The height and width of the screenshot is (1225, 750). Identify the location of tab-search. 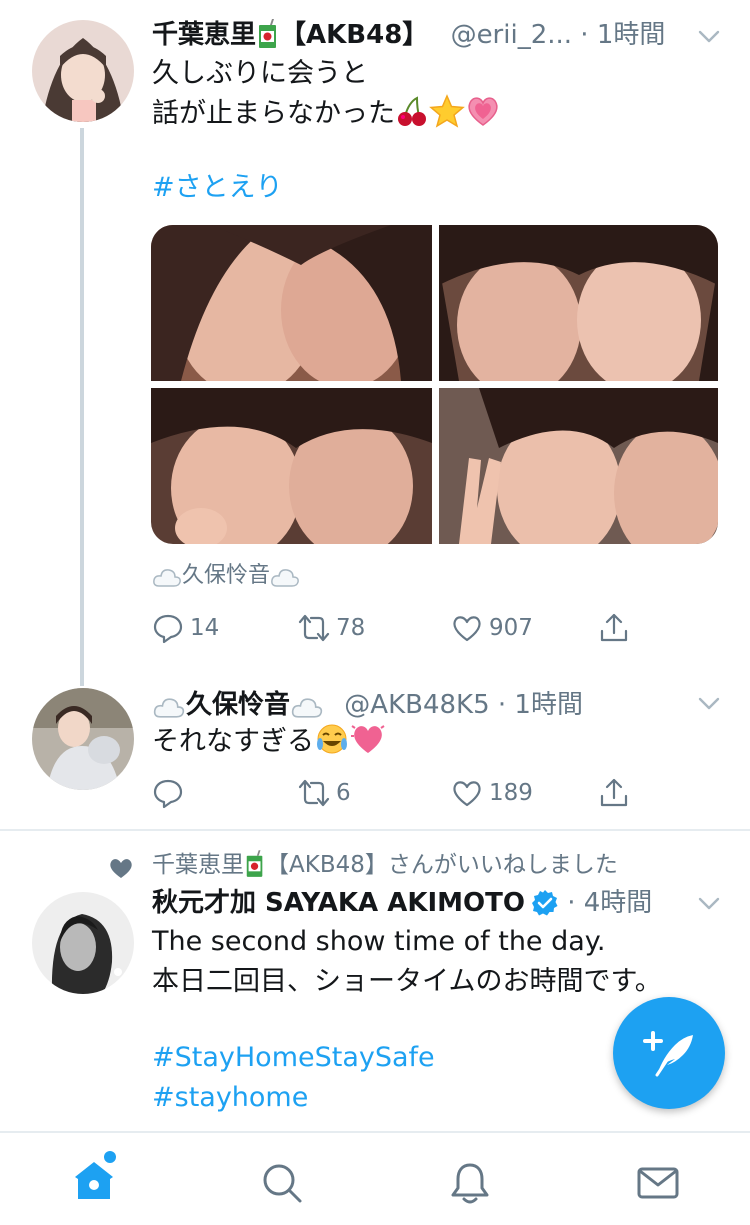
(282, 1183).